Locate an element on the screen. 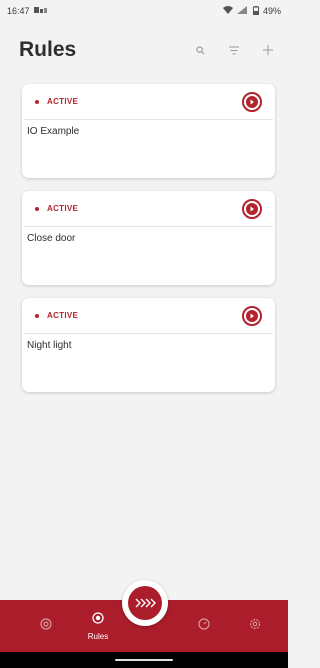  nav-item-rules: Rules is located at coordinates (98, 626).